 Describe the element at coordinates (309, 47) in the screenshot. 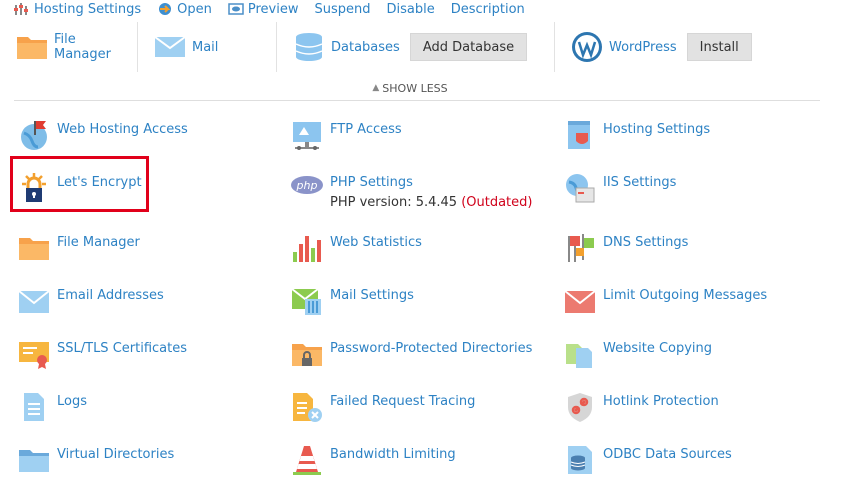

I see `database-icon` at that location.